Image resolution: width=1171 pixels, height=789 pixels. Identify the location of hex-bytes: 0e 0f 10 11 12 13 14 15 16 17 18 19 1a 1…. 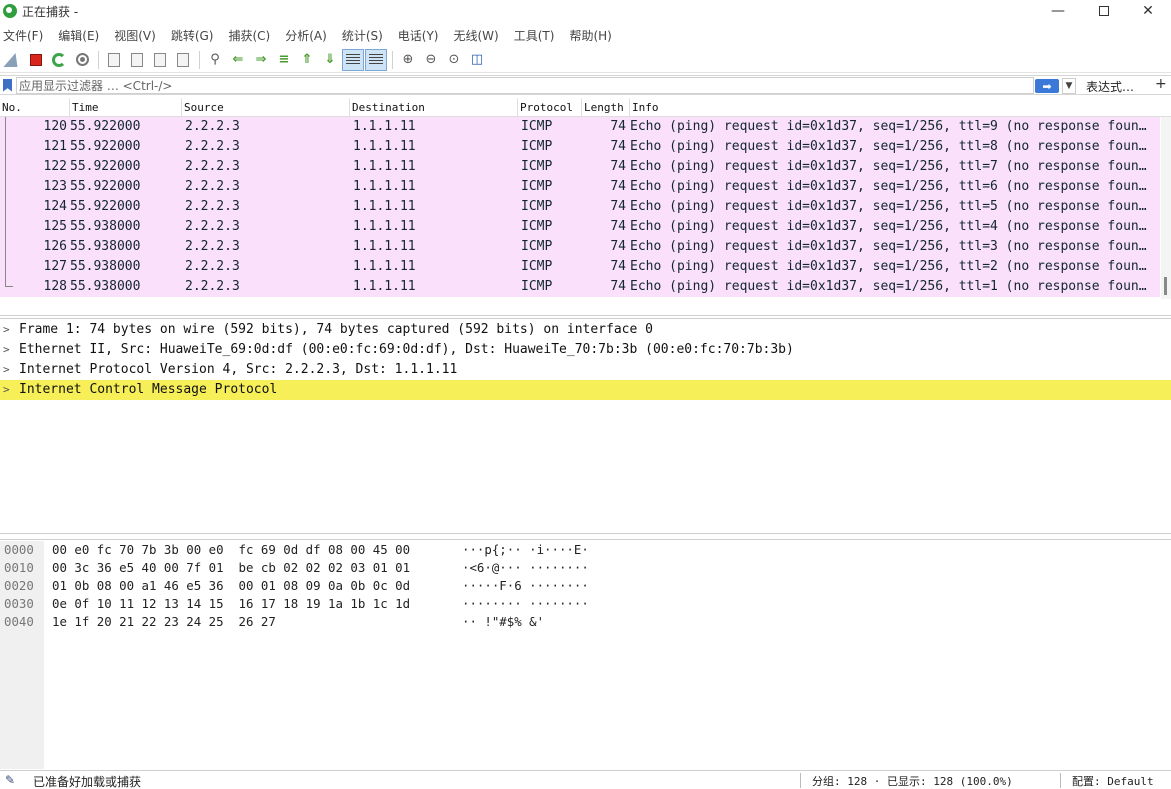
(231, 604).